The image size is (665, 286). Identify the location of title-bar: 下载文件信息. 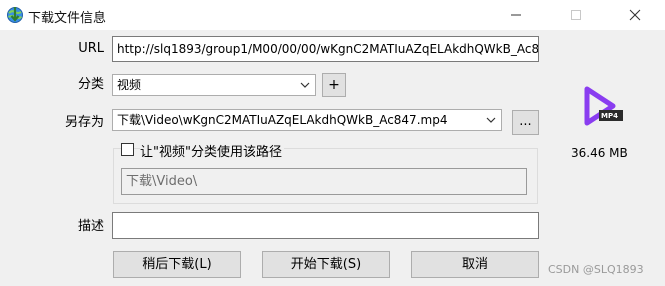
(332, 15).